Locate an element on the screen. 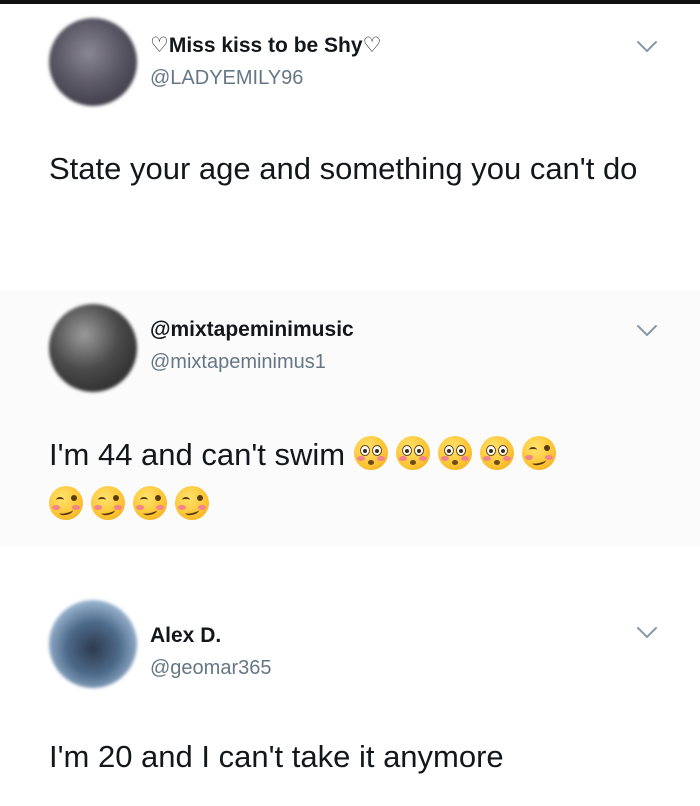  tweet-text-content: I'm 44 and can't swim is located at coordinates (201, 454).